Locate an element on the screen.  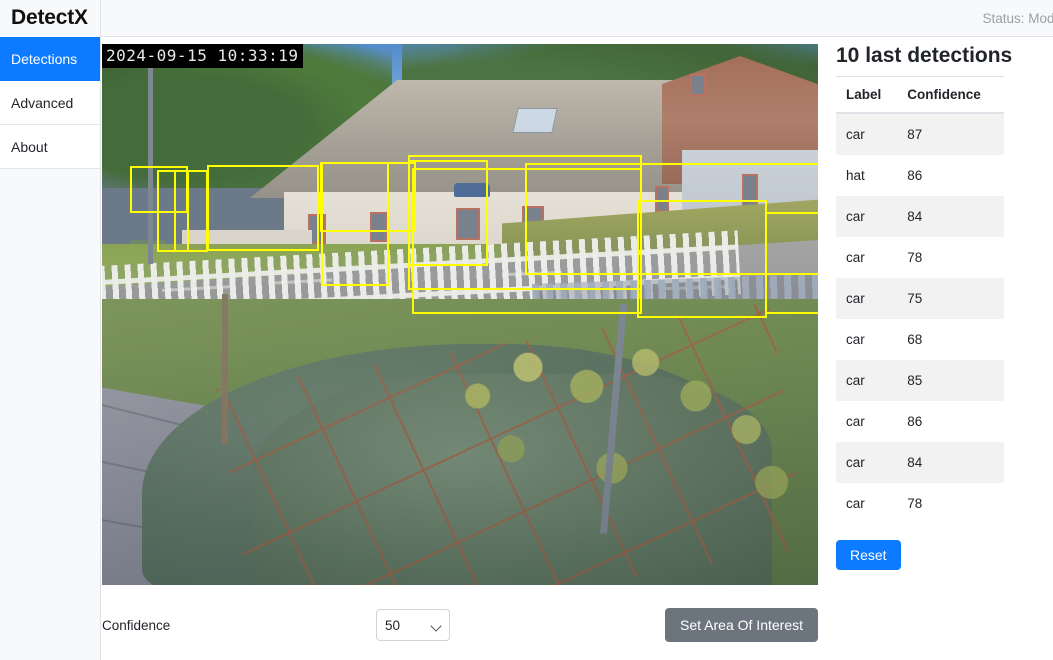
sidebar-item-detections: Detections is located at coordinates (50, 59).